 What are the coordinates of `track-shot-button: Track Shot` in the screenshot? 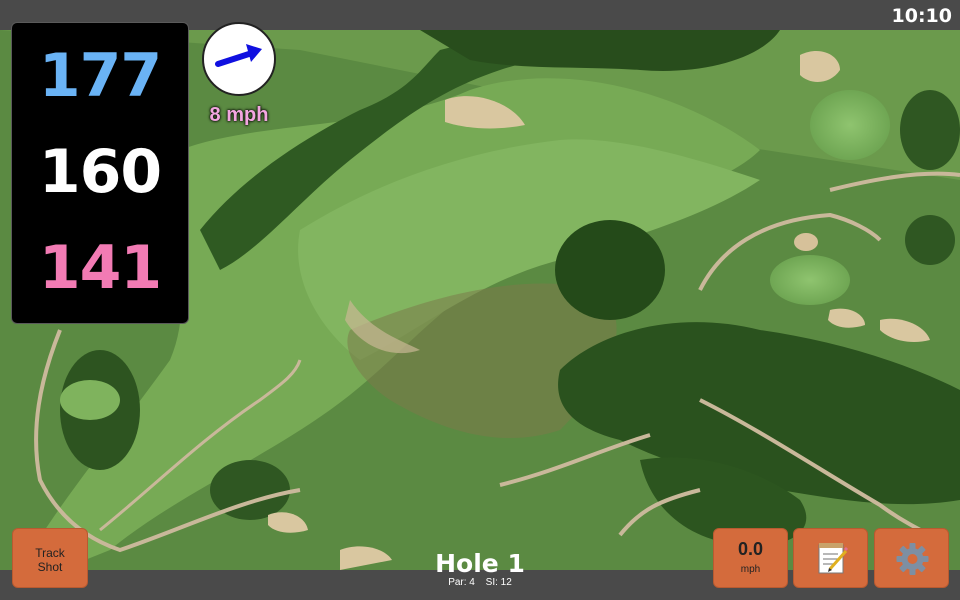 It's located at (50, 558).